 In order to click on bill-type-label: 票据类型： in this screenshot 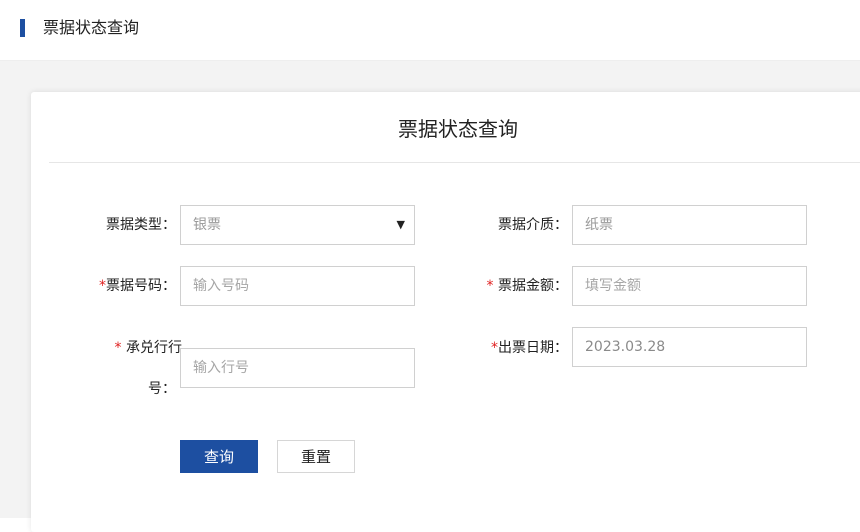, I will do `click(138, 225)`.